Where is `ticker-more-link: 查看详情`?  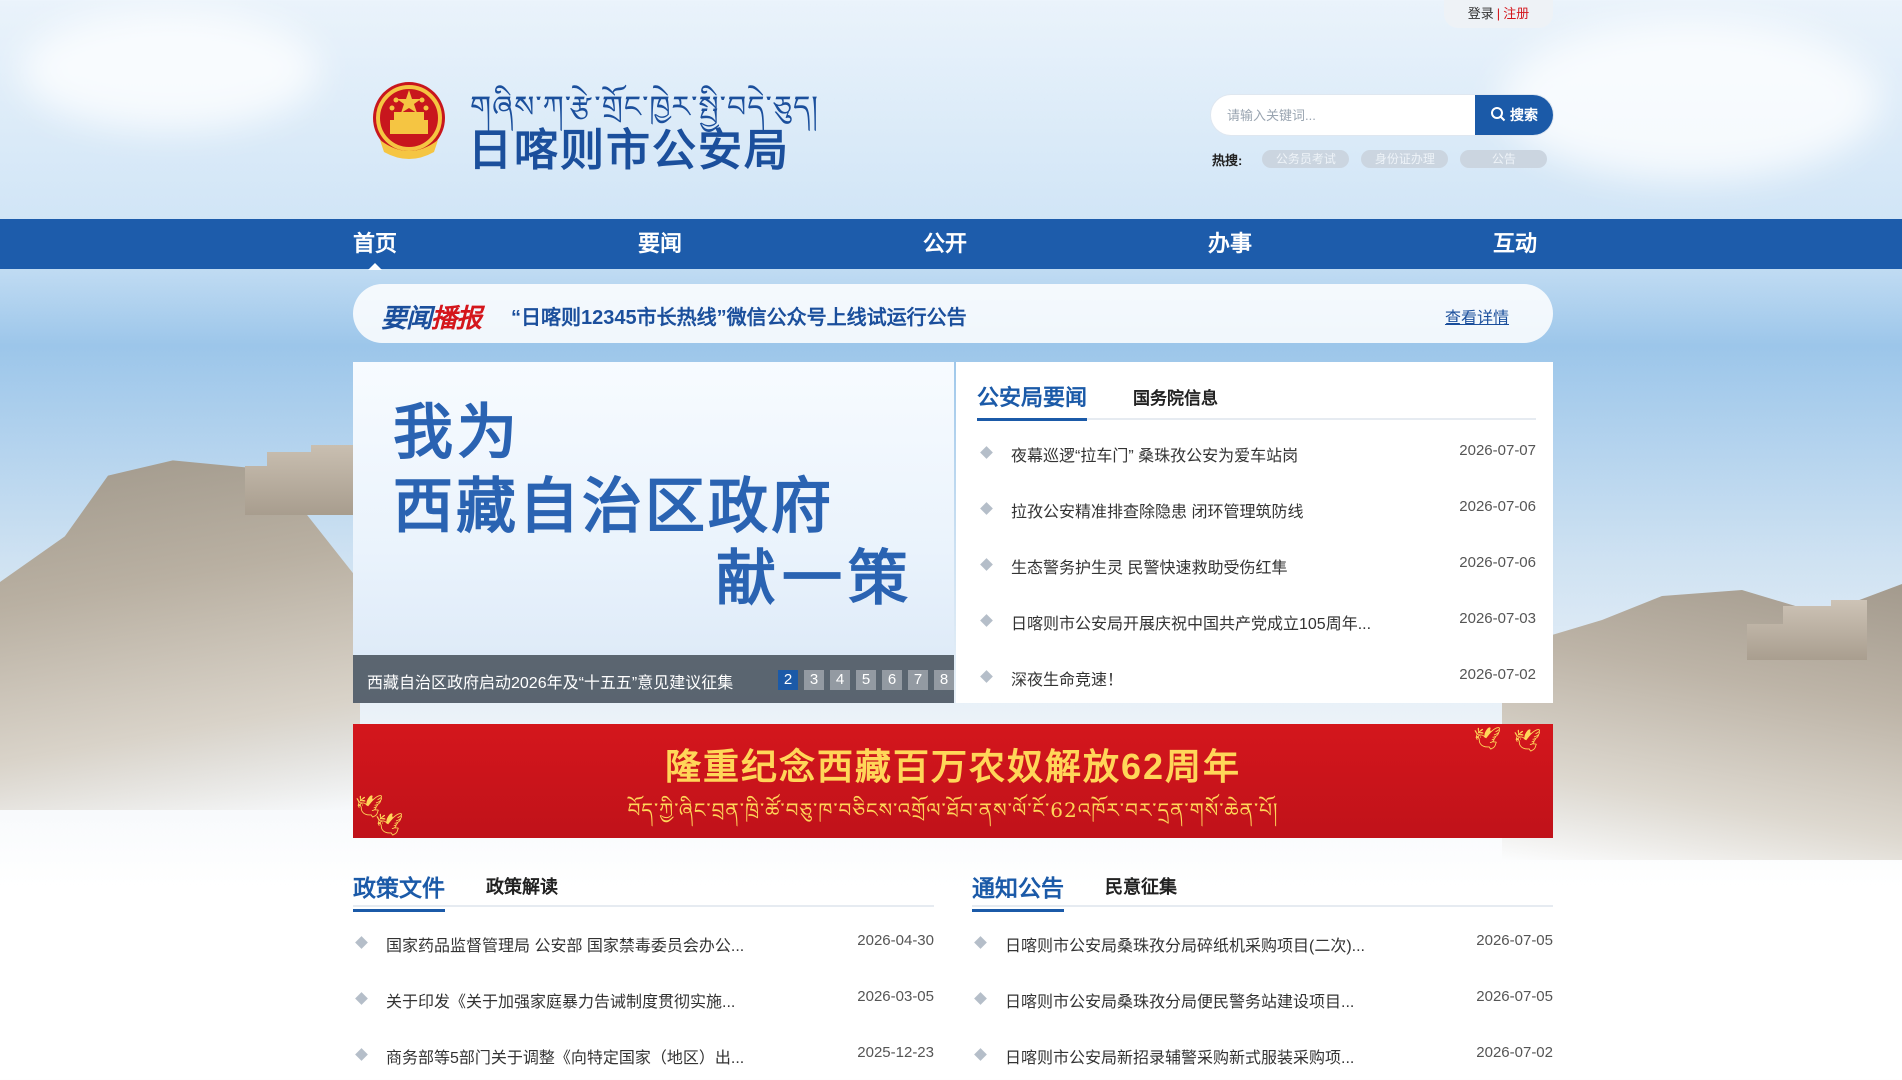
ticker-more-link: 查看详情 is located at coordinates (1477, 316).